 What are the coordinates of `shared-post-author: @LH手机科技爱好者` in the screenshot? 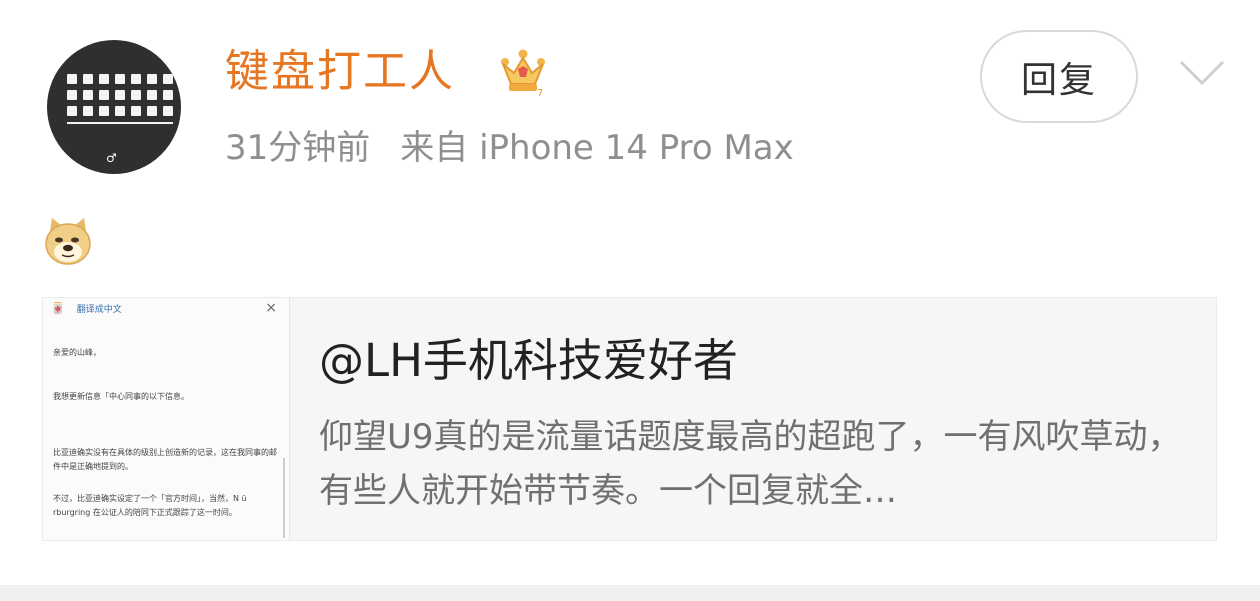 It's located at (528, 361).